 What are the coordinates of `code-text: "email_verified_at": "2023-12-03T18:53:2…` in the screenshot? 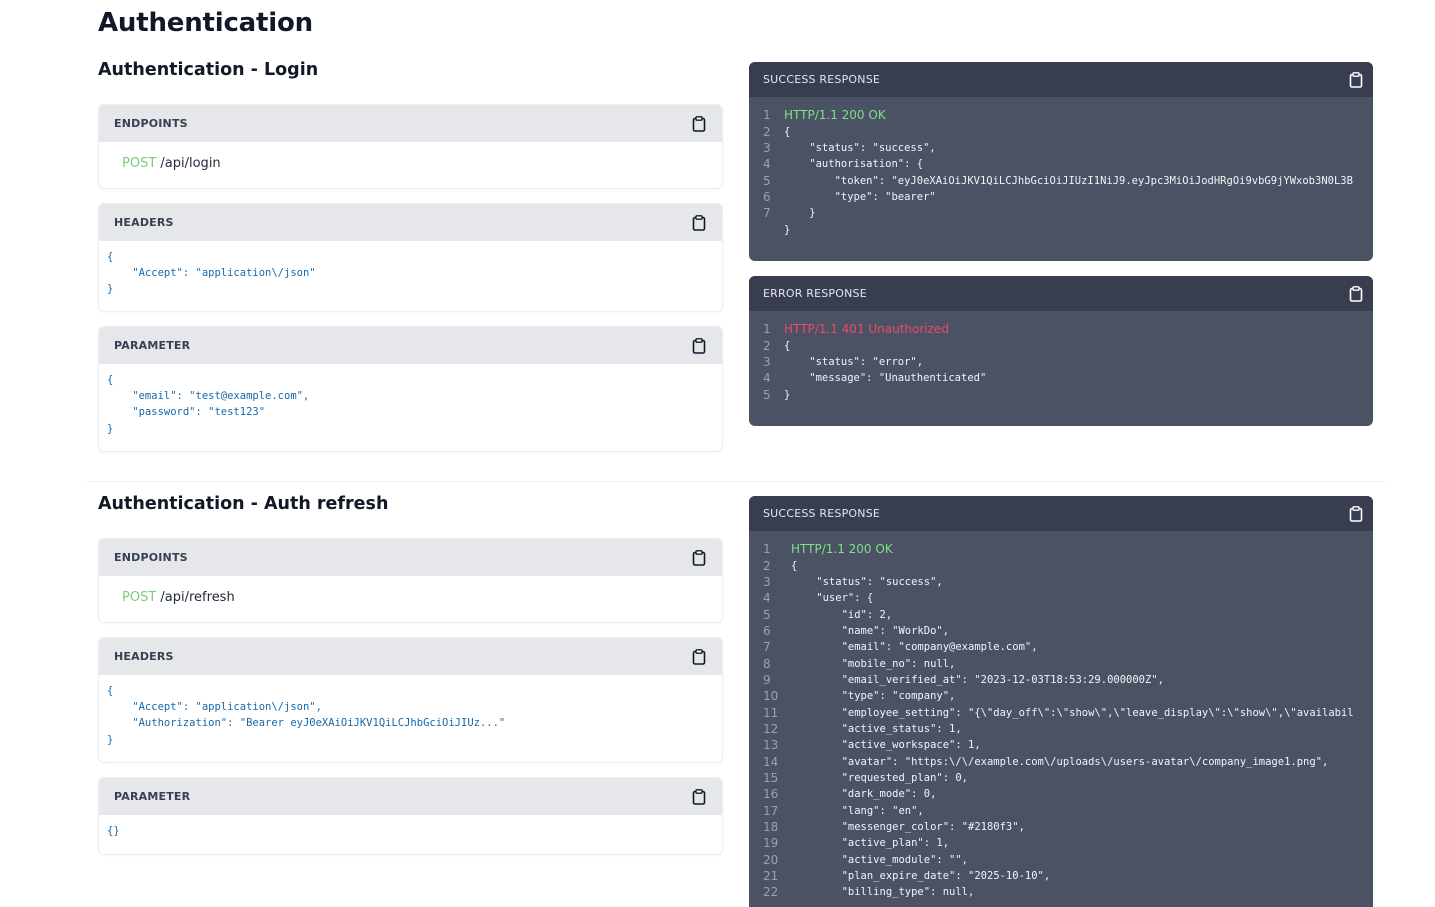 It's located at (977, 679).